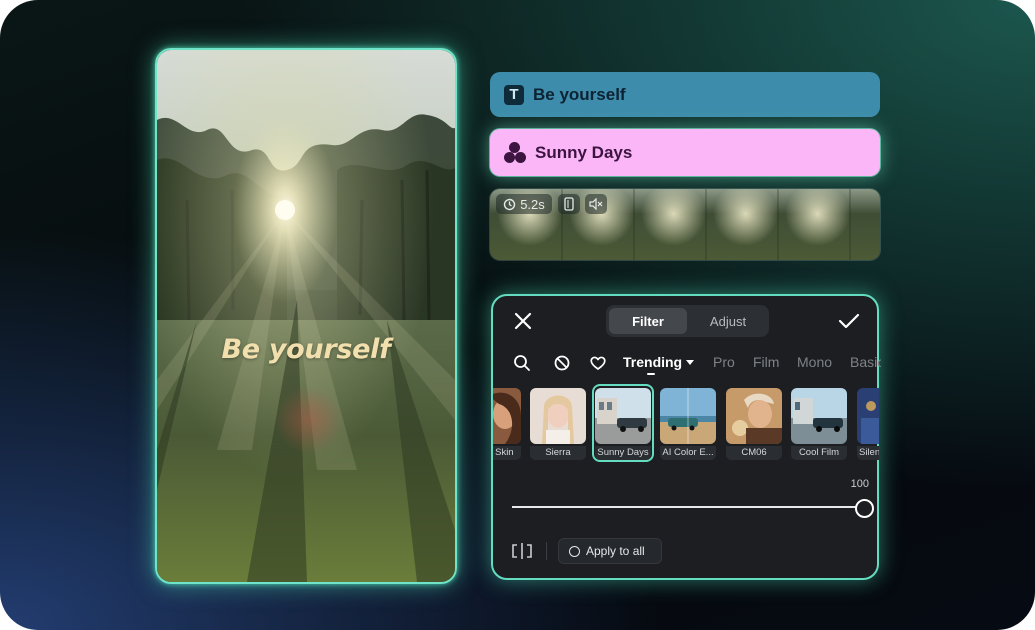  Describe the element at coordinates (864, 508) in the screenshot. I see `intensity-slider-thumb` at that location.